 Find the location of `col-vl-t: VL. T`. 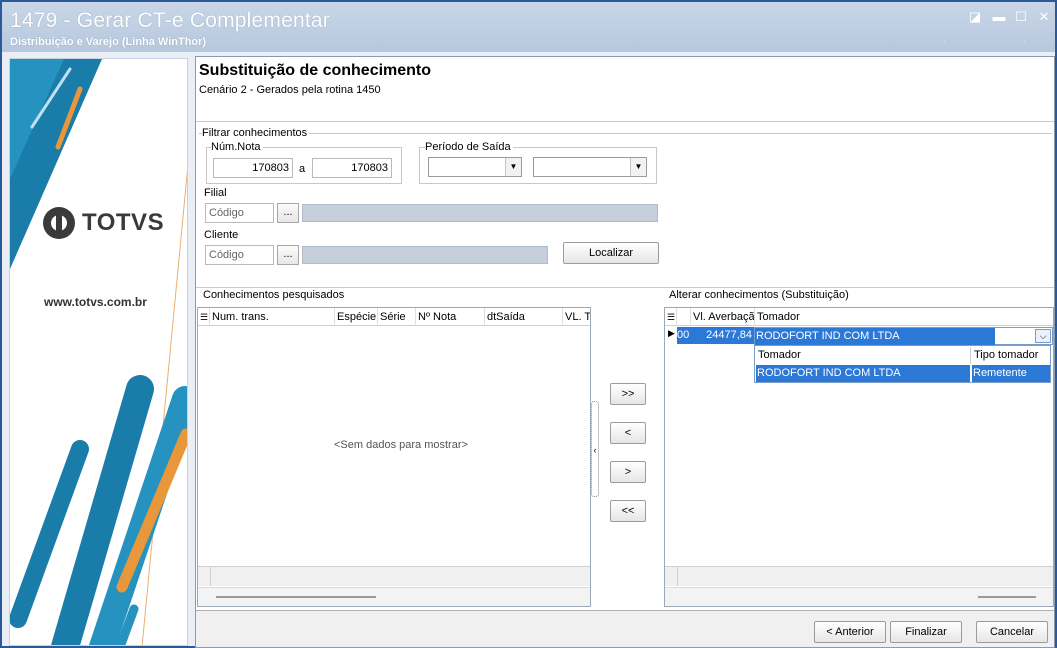

col-vl-t: VL. T is located at coordinates (576, 317).